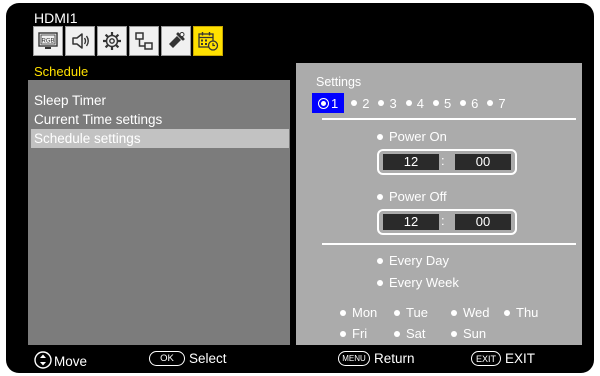 Image resolution: width=600 pixels, height=376 pixels. Describe the element at coordinates (354, 358) in the screenshot. I see `menu-key-icon: MENU` at that location.